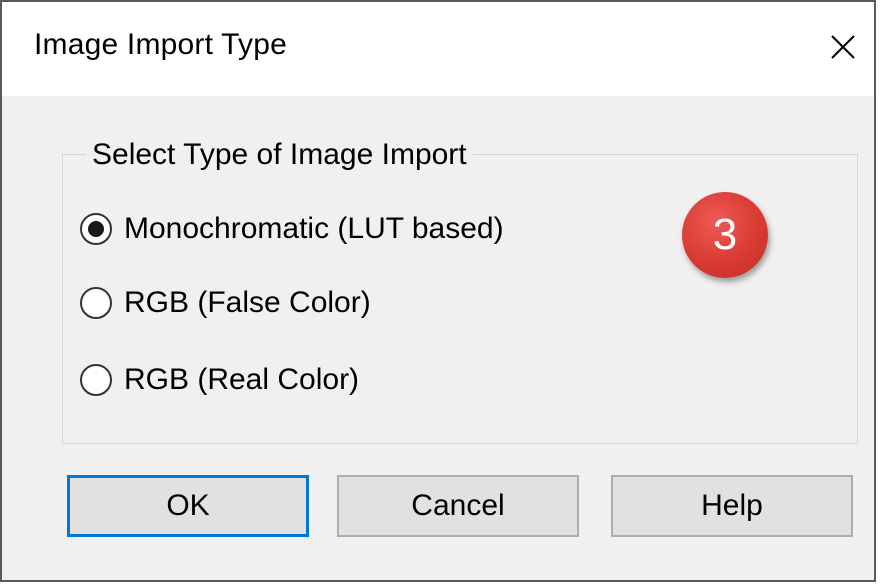 This screenshot has width=882, height=587. Describe the element at coordinates (732, 506) in the screenshot. I see `help-button: Help` at that location.